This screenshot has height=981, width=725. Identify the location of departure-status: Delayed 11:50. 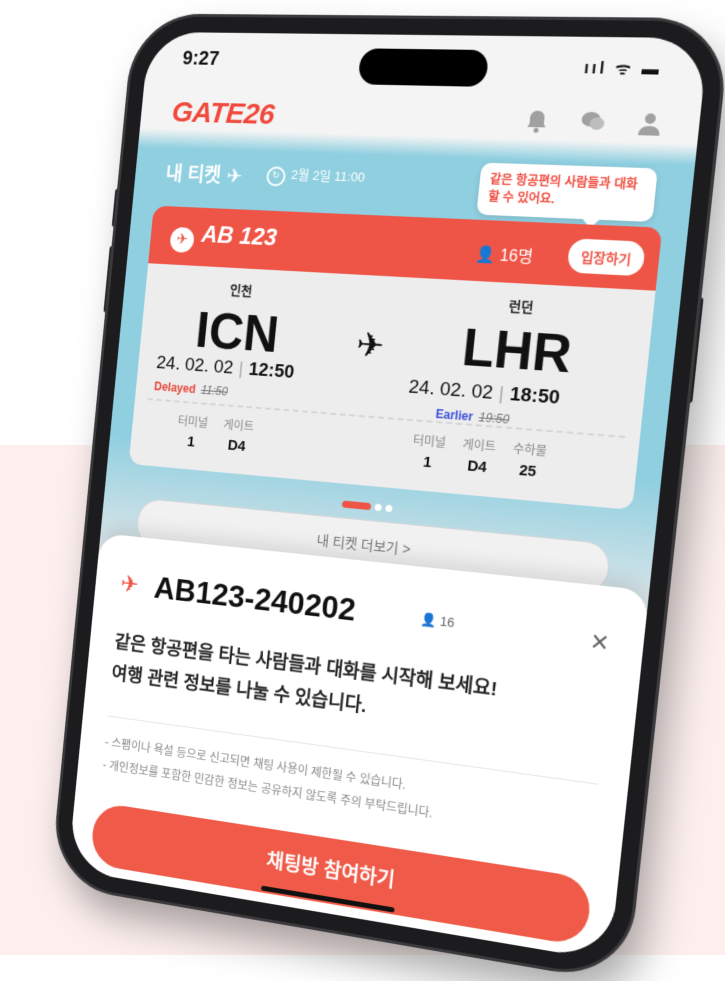
(191, 388).